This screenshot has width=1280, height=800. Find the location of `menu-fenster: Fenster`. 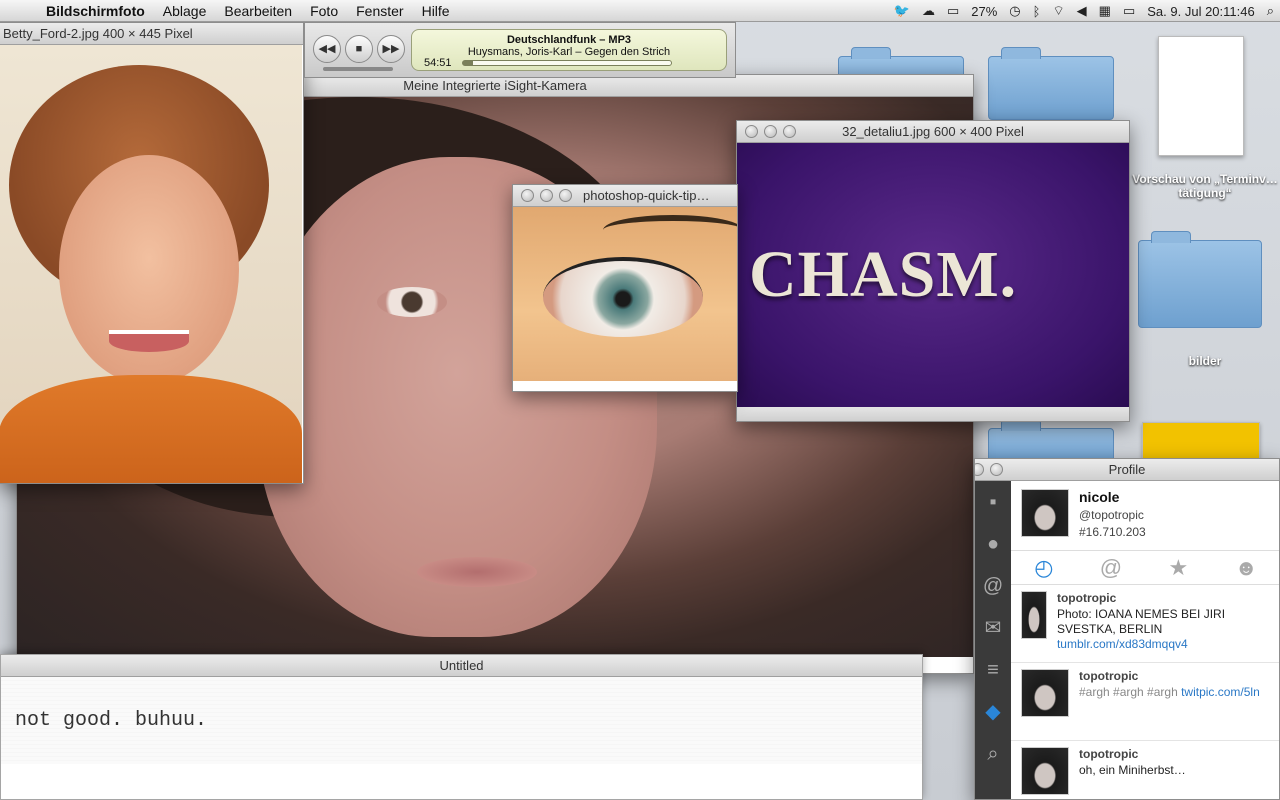

menu-fenster: Fenster is located at coordinates (379, 11).